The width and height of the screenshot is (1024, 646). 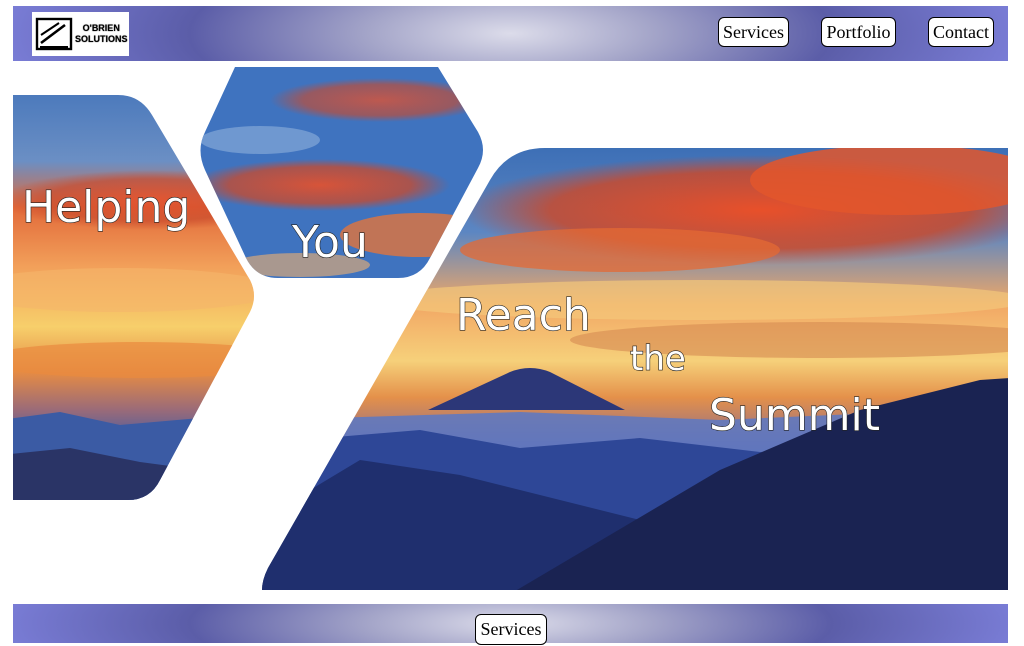 I want to click on hero-word-helping: Helping, so click(x=106, y=207).